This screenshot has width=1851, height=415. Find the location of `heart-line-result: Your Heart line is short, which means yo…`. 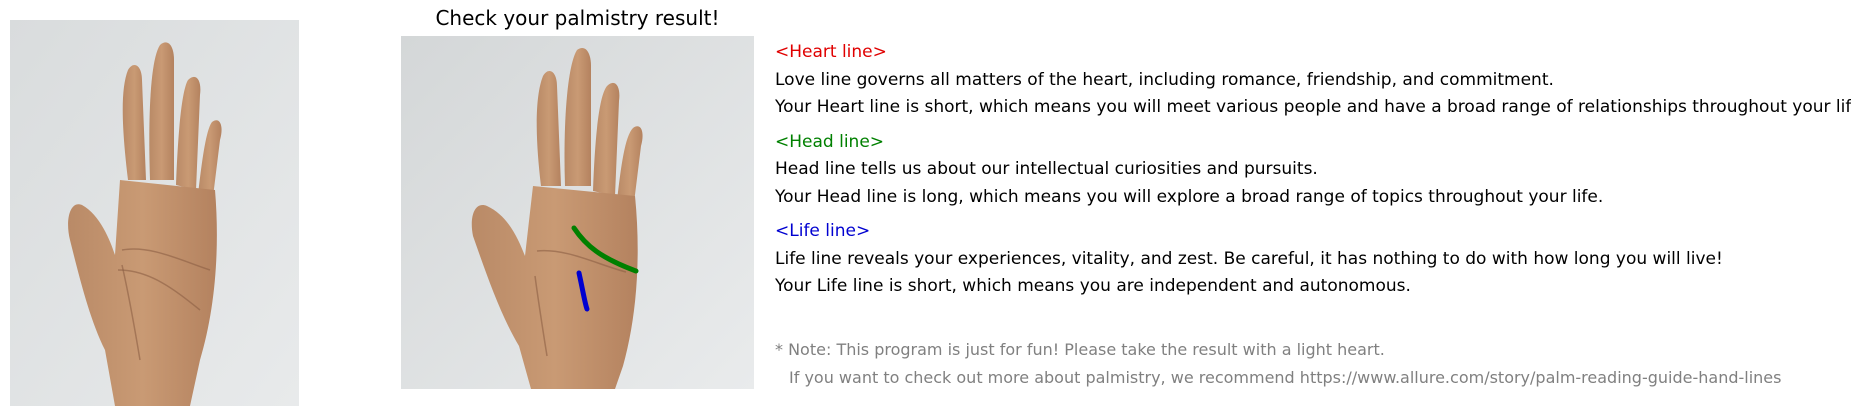

heart-line-result: Your Heart line is short, which means yo… is located at coordinates (1313, 107).